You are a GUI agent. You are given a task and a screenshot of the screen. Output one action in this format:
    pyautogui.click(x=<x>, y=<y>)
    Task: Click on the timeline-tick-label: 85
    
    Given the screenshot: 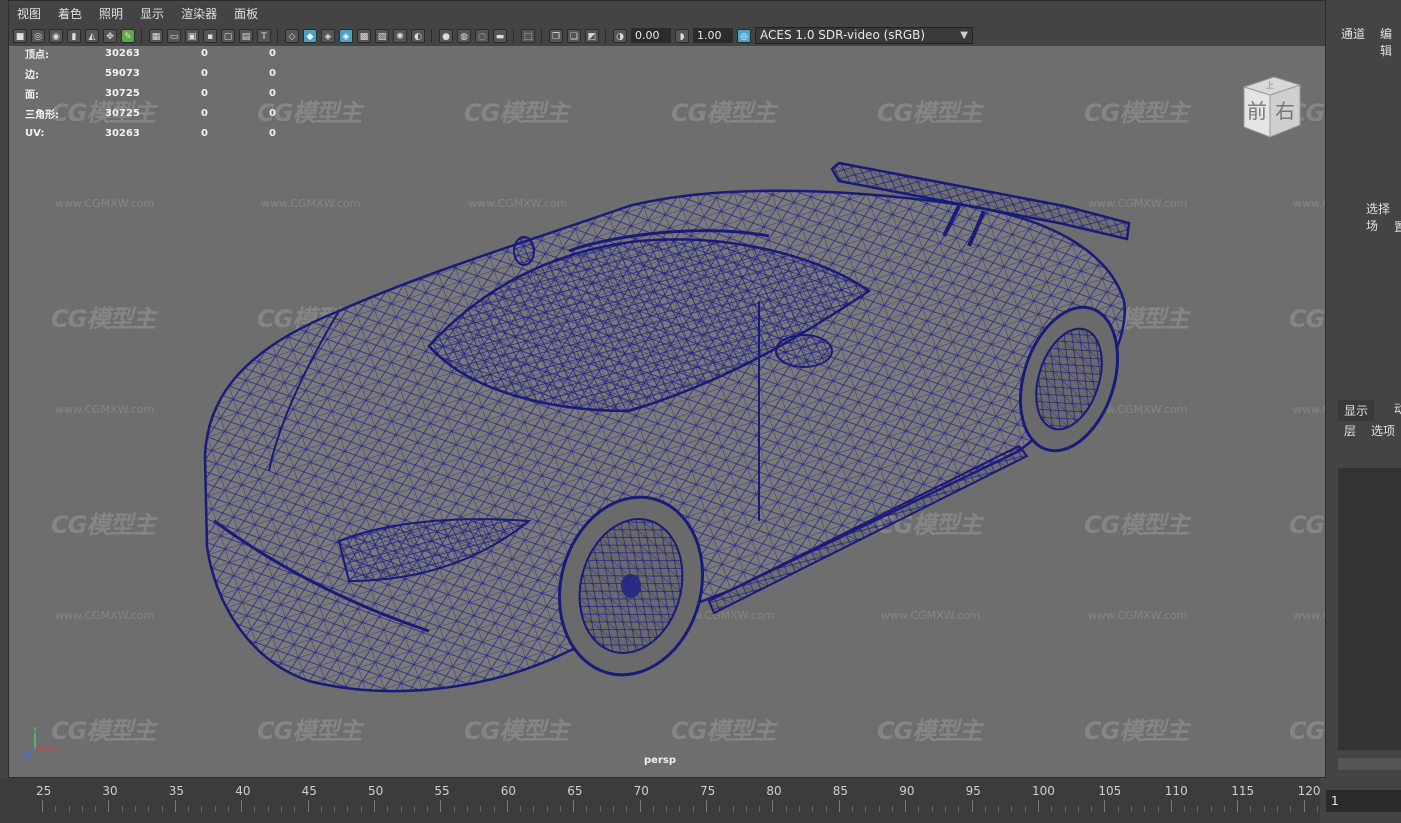 What is the action you would take?
    pyautogui.click(x=840, y=791)
    